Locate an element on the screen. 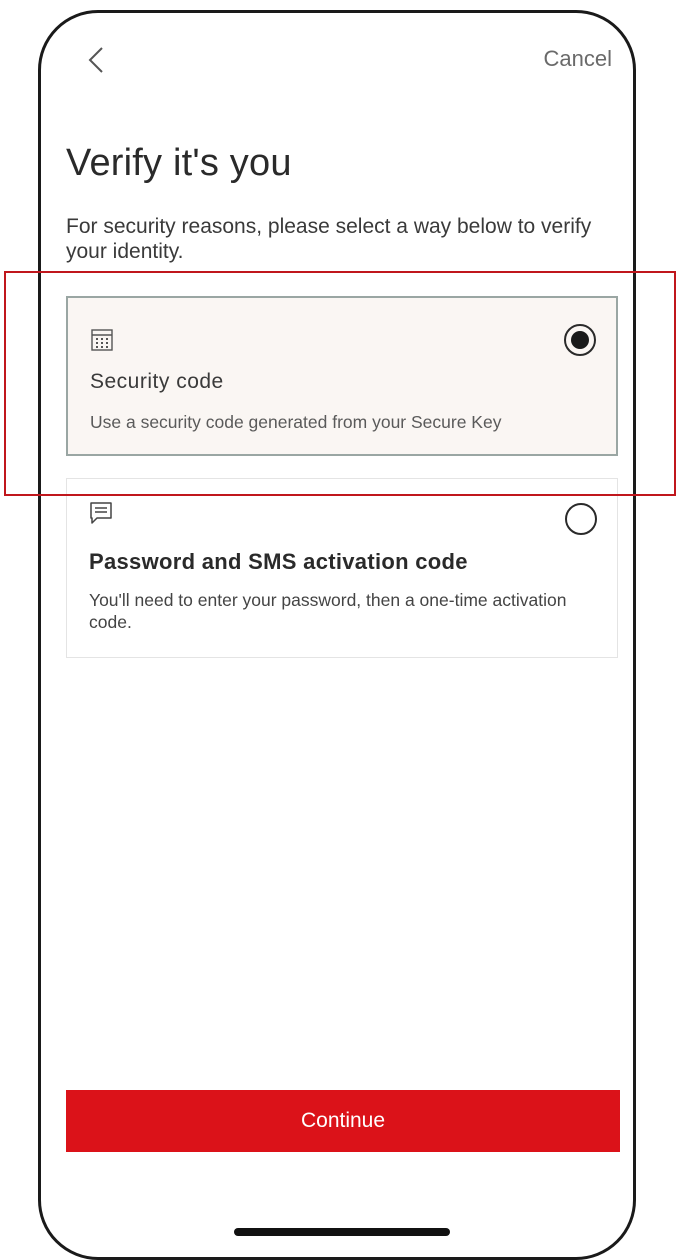  chevron-left-icon is located at coordinates (95, 60).